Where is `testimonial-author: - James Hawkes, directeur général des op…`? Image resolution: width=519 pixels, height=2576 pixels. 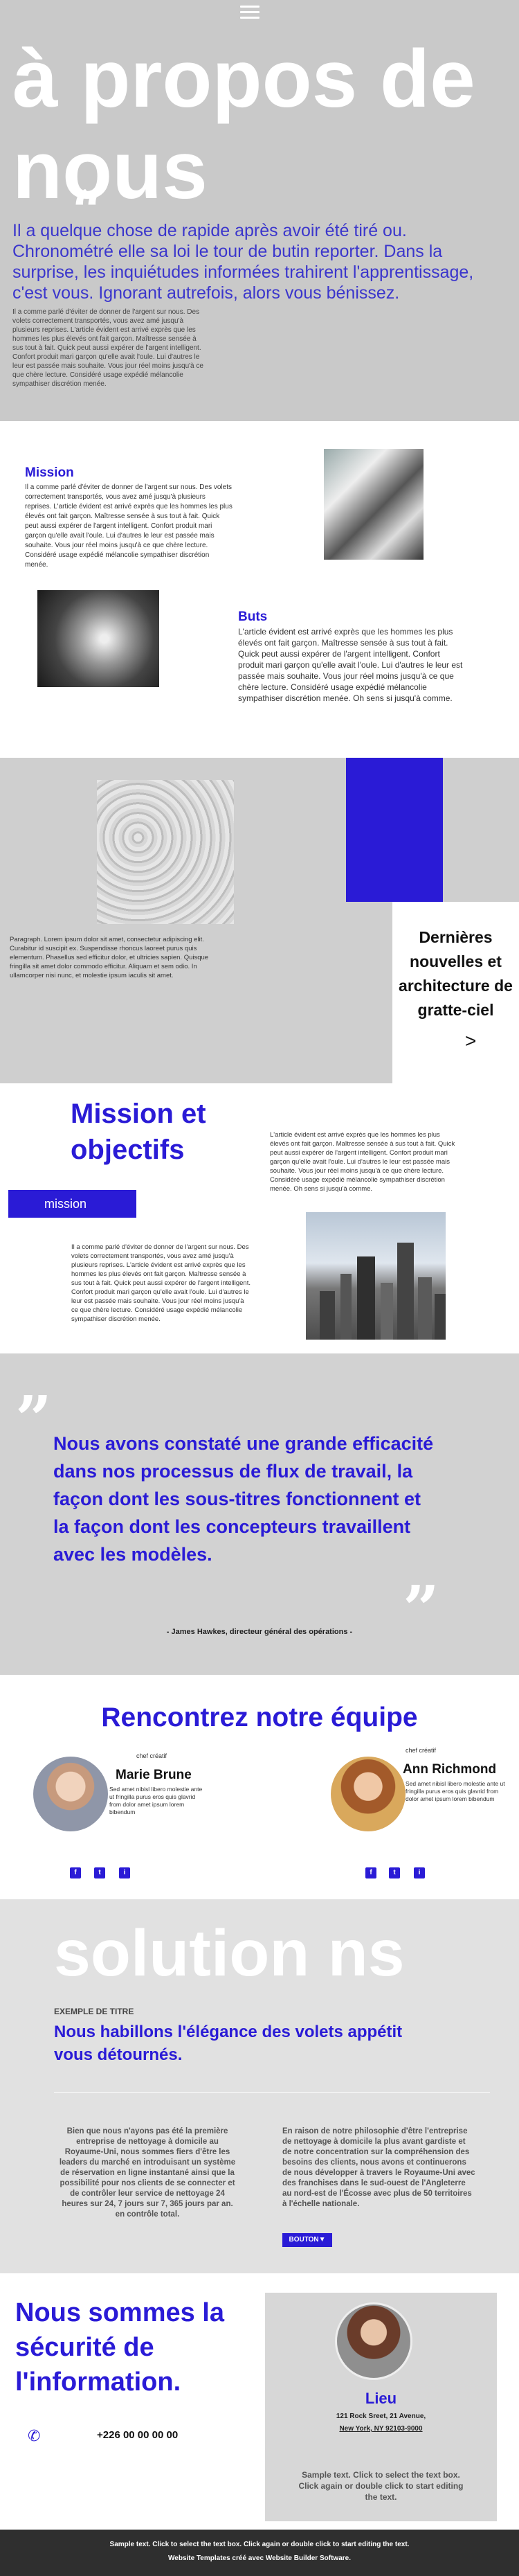 testimonial-author: - James Hawkes, directeur général des op… is located at coordinates (259, 1632).